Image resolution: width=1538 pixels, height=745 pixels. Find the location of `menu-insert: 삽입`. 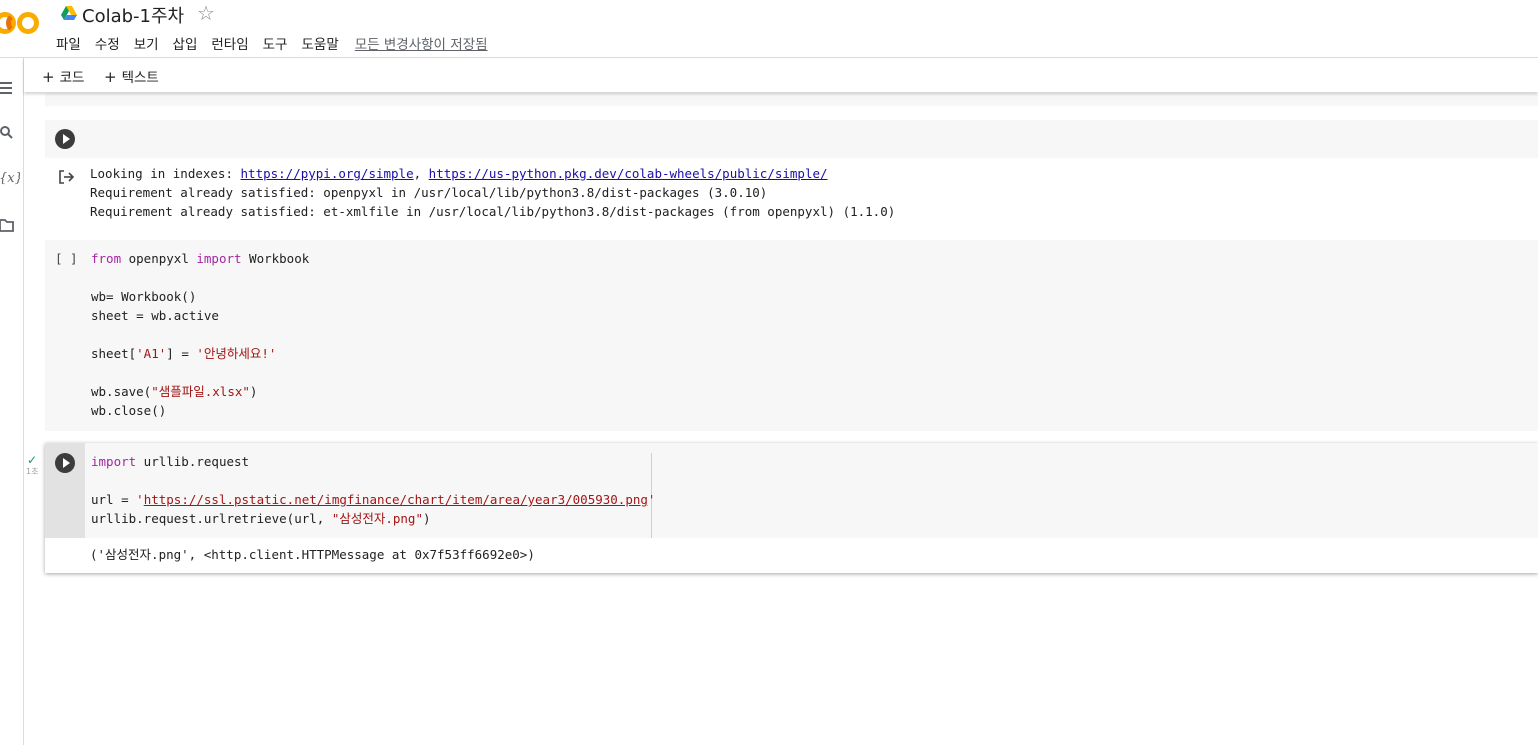

menu-insert: 삽입 is located at coordinates (185, 43).